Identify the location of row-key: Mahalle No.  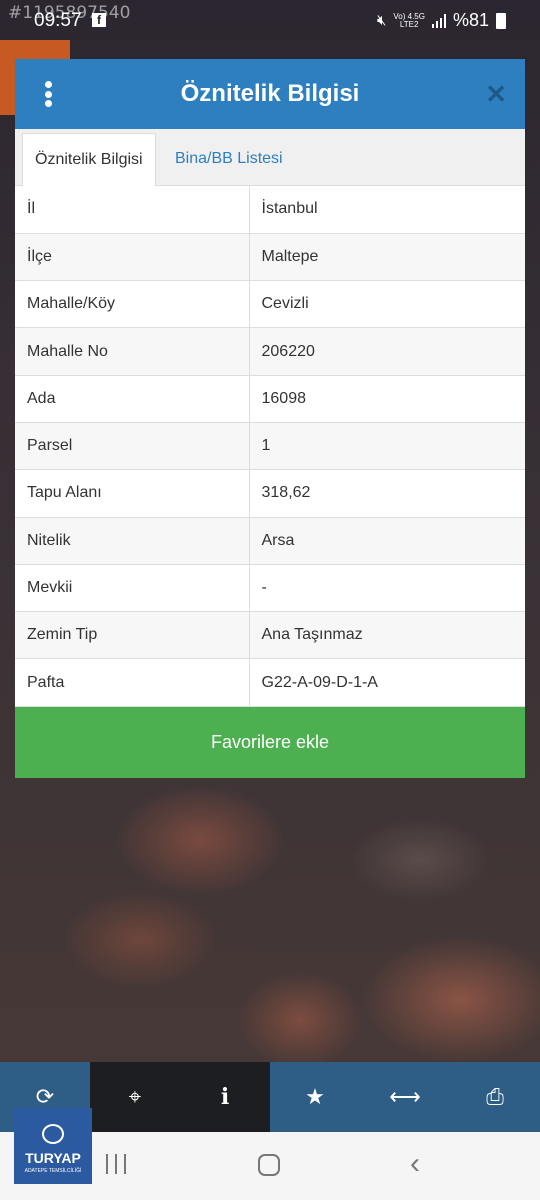
(132, 351).